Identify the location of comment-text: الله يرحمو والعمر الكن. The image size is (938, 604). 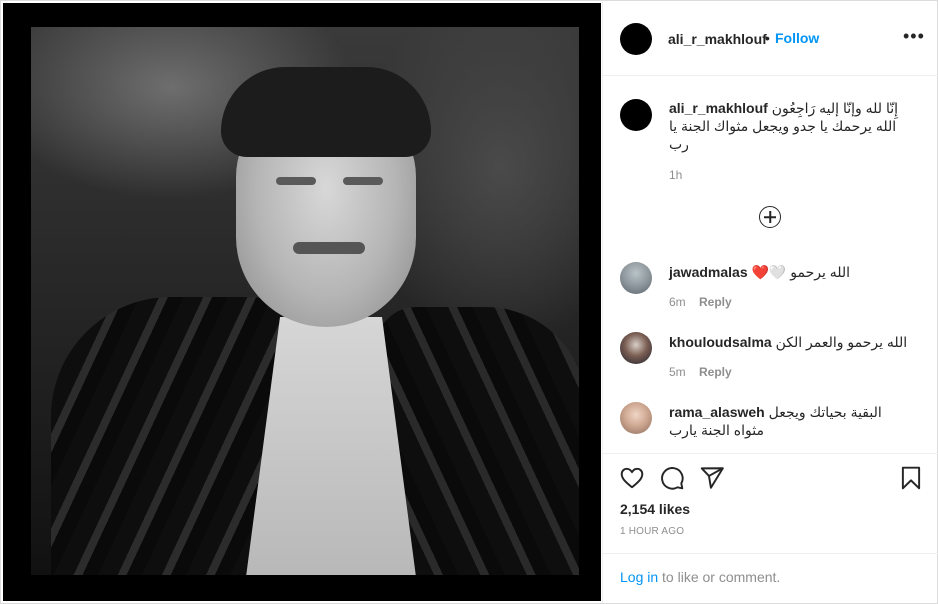
(841, 342).